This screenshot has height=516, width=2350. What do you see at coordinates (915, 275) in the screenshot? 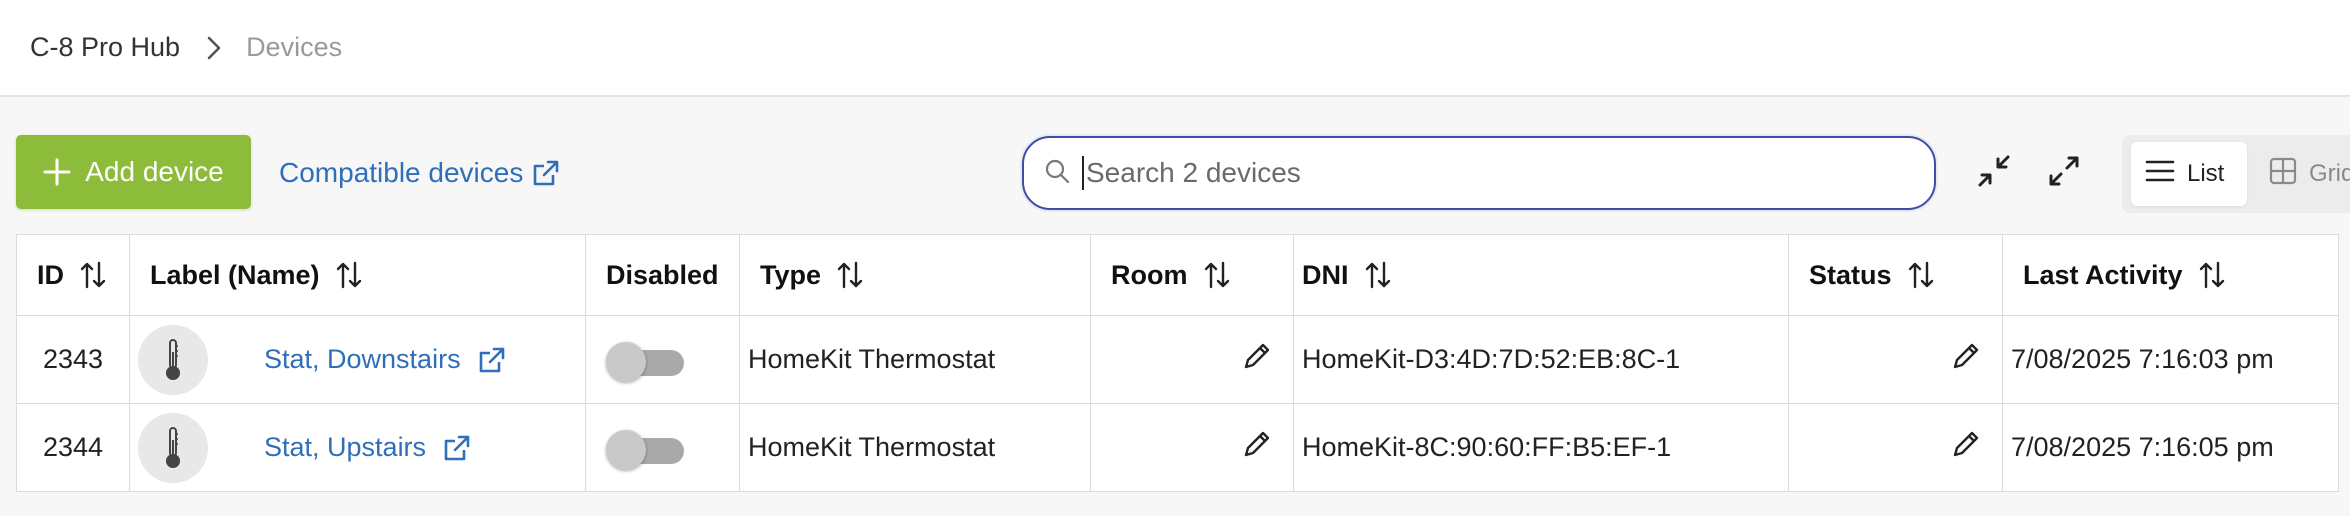
I see `column-header-type: Type` at bounding box center [915, 275].